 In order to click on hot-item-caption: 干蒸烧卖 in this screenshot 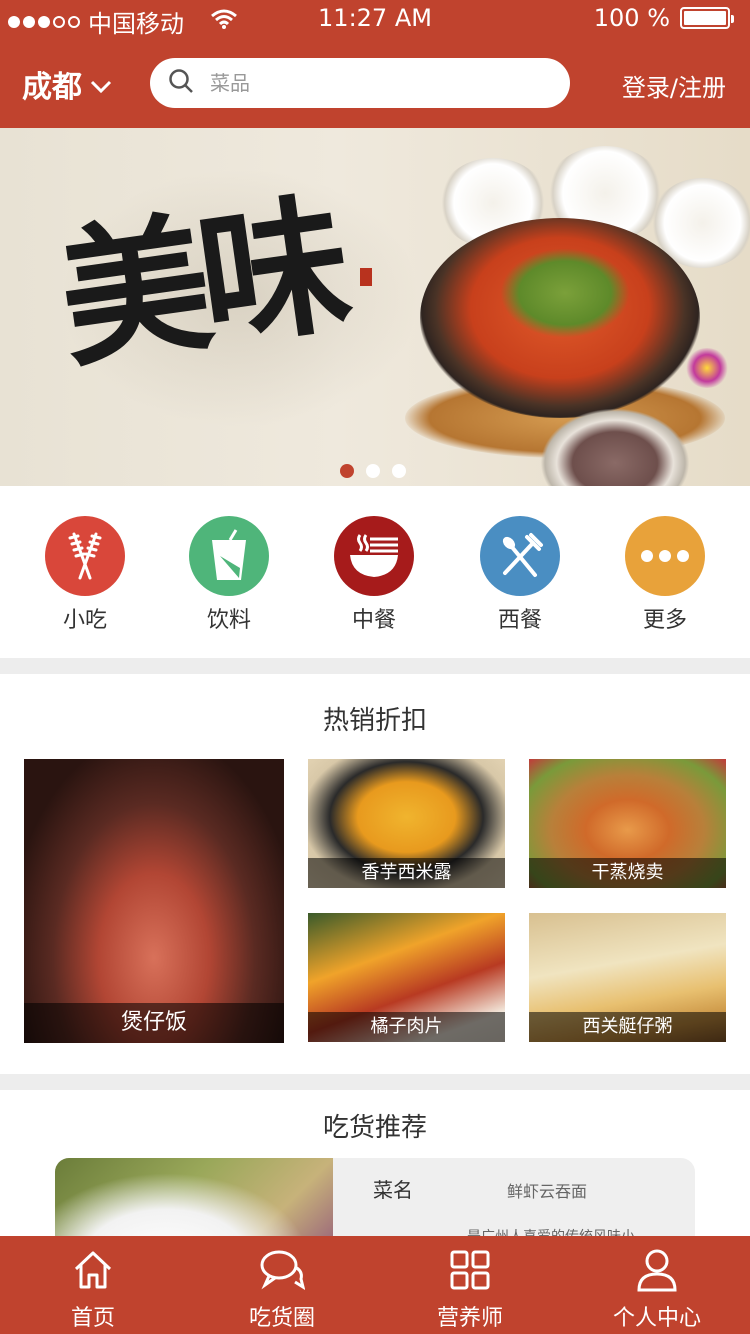, I will do `click(627, 873)`.